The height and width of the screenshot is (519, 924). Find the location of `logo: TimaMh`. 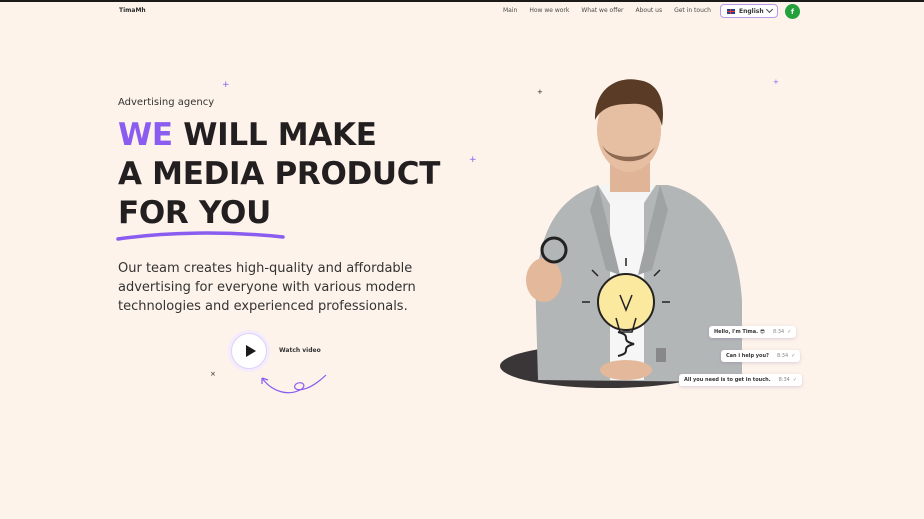

logo: TimaMh is located at coordinates (132, 10).